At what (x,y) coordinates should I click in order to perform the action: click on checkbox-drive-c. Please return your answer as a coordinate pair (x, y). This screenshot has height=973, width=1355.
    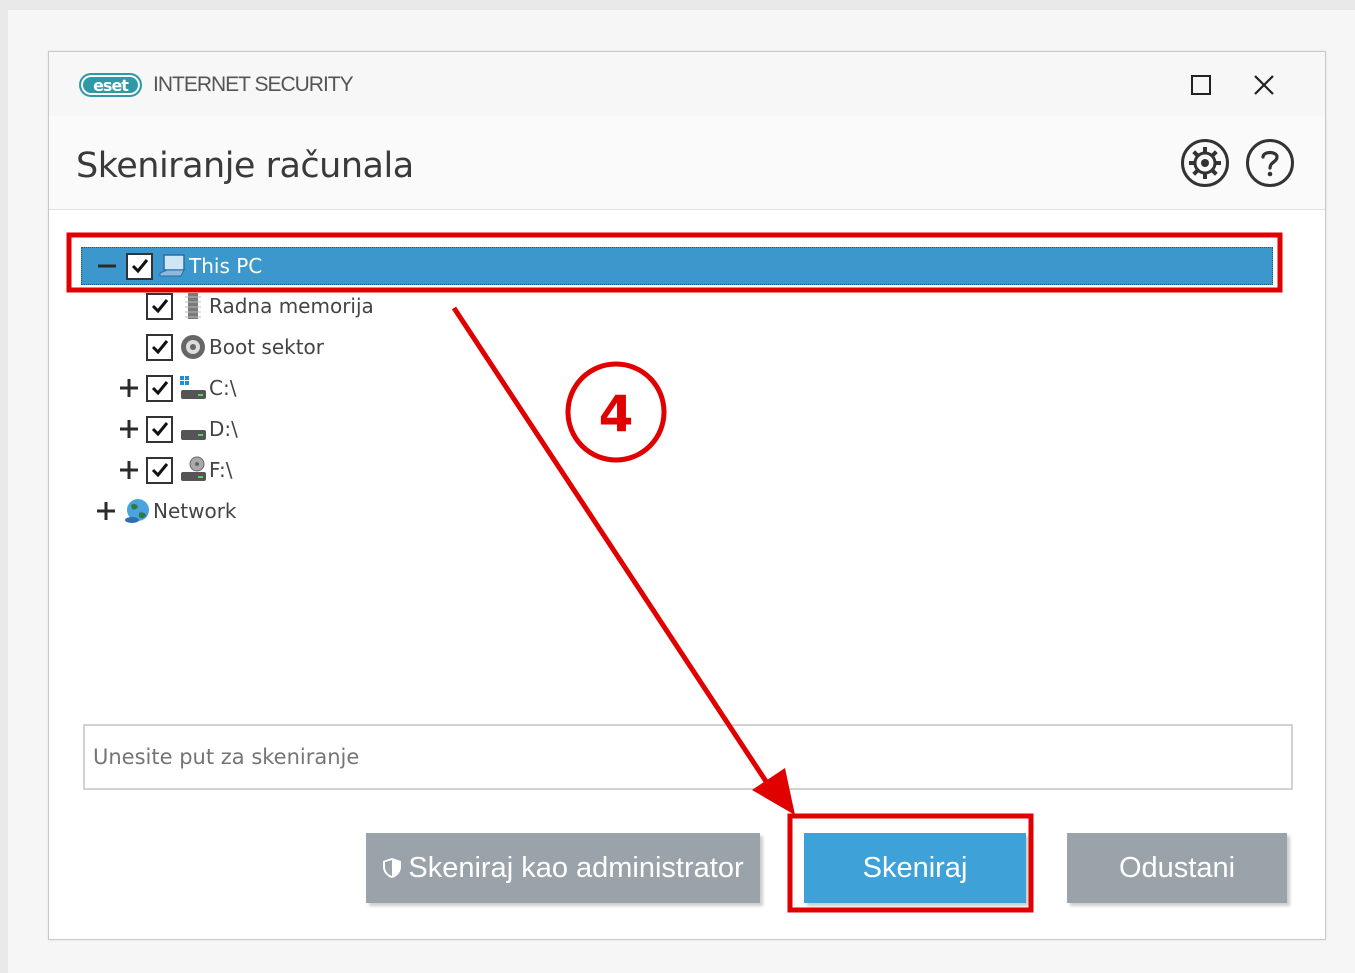
    Looking at the image, I should click on (159, 388).